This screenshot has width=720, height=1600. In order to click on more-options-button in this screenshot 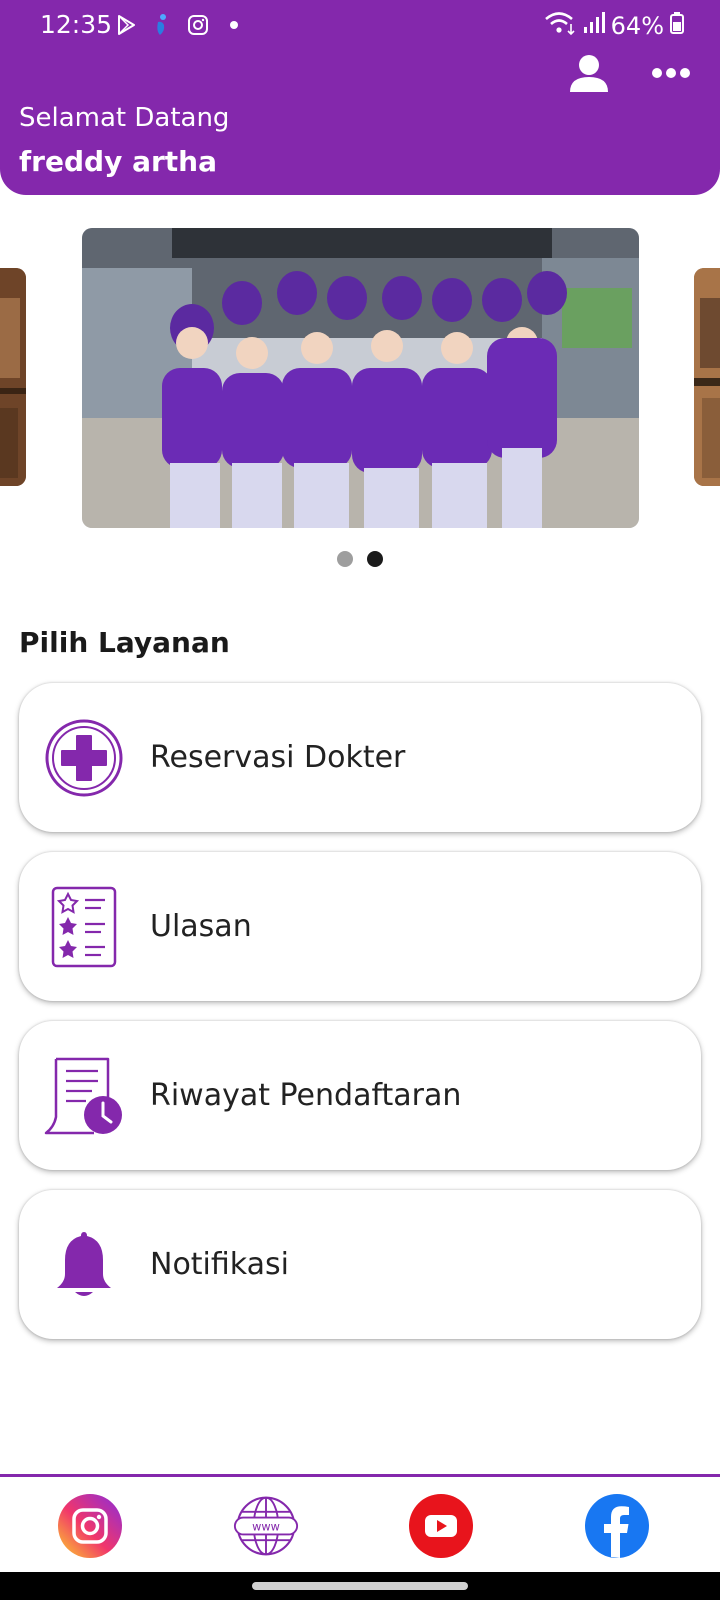, I will do `click(671, 73)`.